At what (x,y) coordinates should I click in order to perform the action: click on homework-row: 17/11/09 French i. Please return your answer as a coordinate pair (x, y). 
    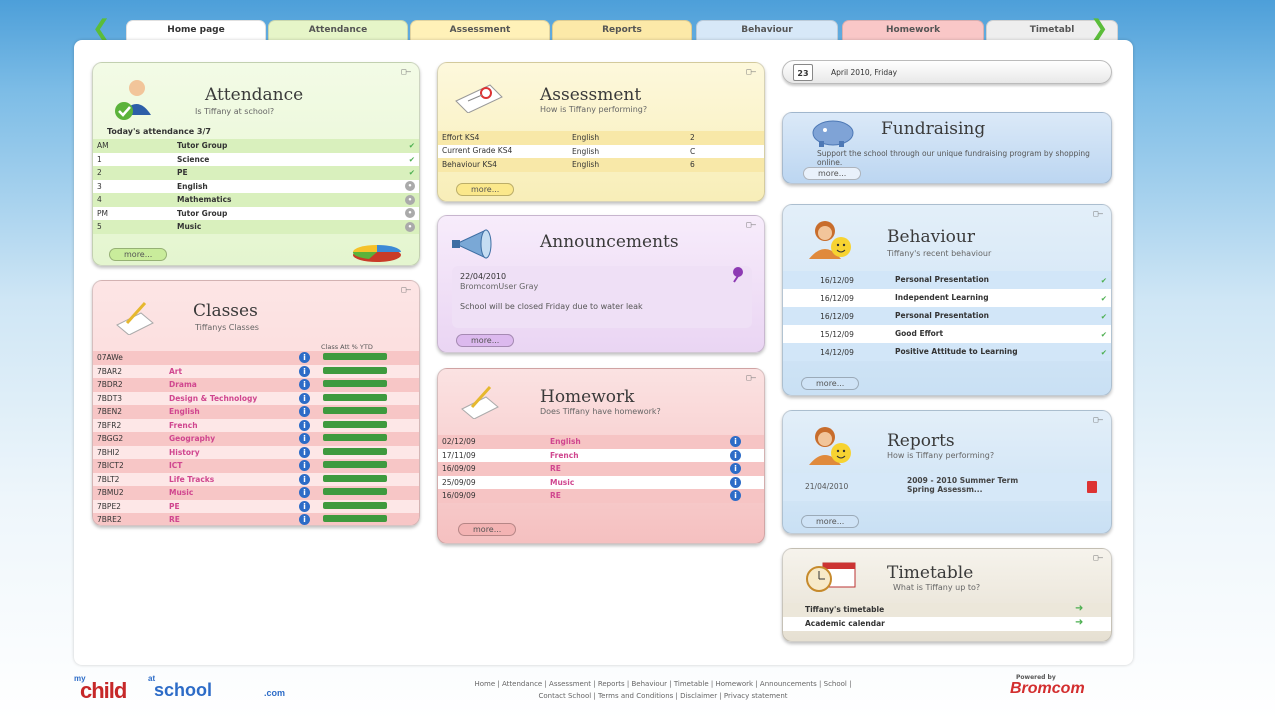
    Looking at the image, I should click on (601, 455).